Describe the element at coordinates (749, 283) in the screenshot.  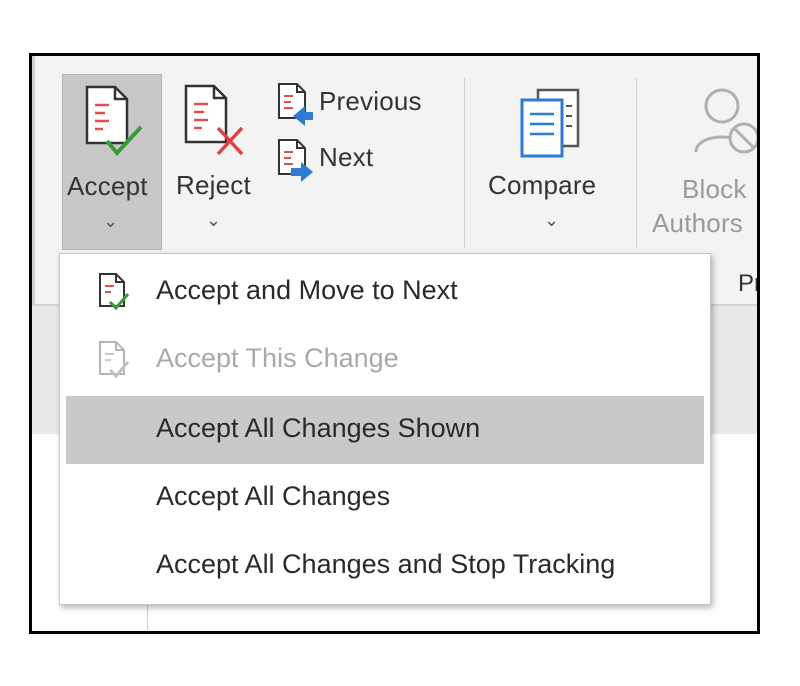
I see `group-label-partial: Pr` at that location.